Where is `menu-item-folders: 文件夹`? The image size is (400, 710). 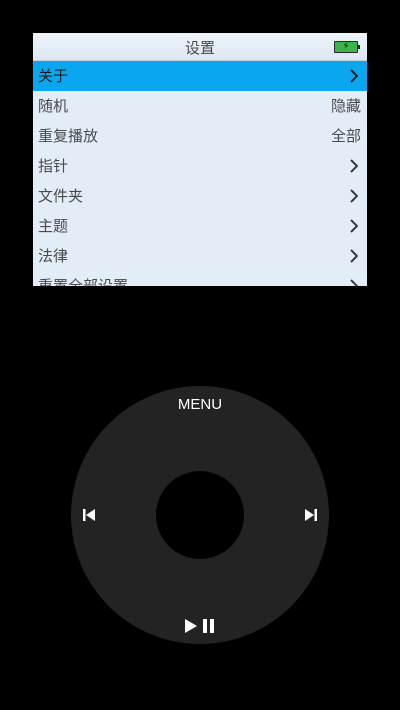
menu-item-folders: 文件夹 is located at coordinates (200, 196).